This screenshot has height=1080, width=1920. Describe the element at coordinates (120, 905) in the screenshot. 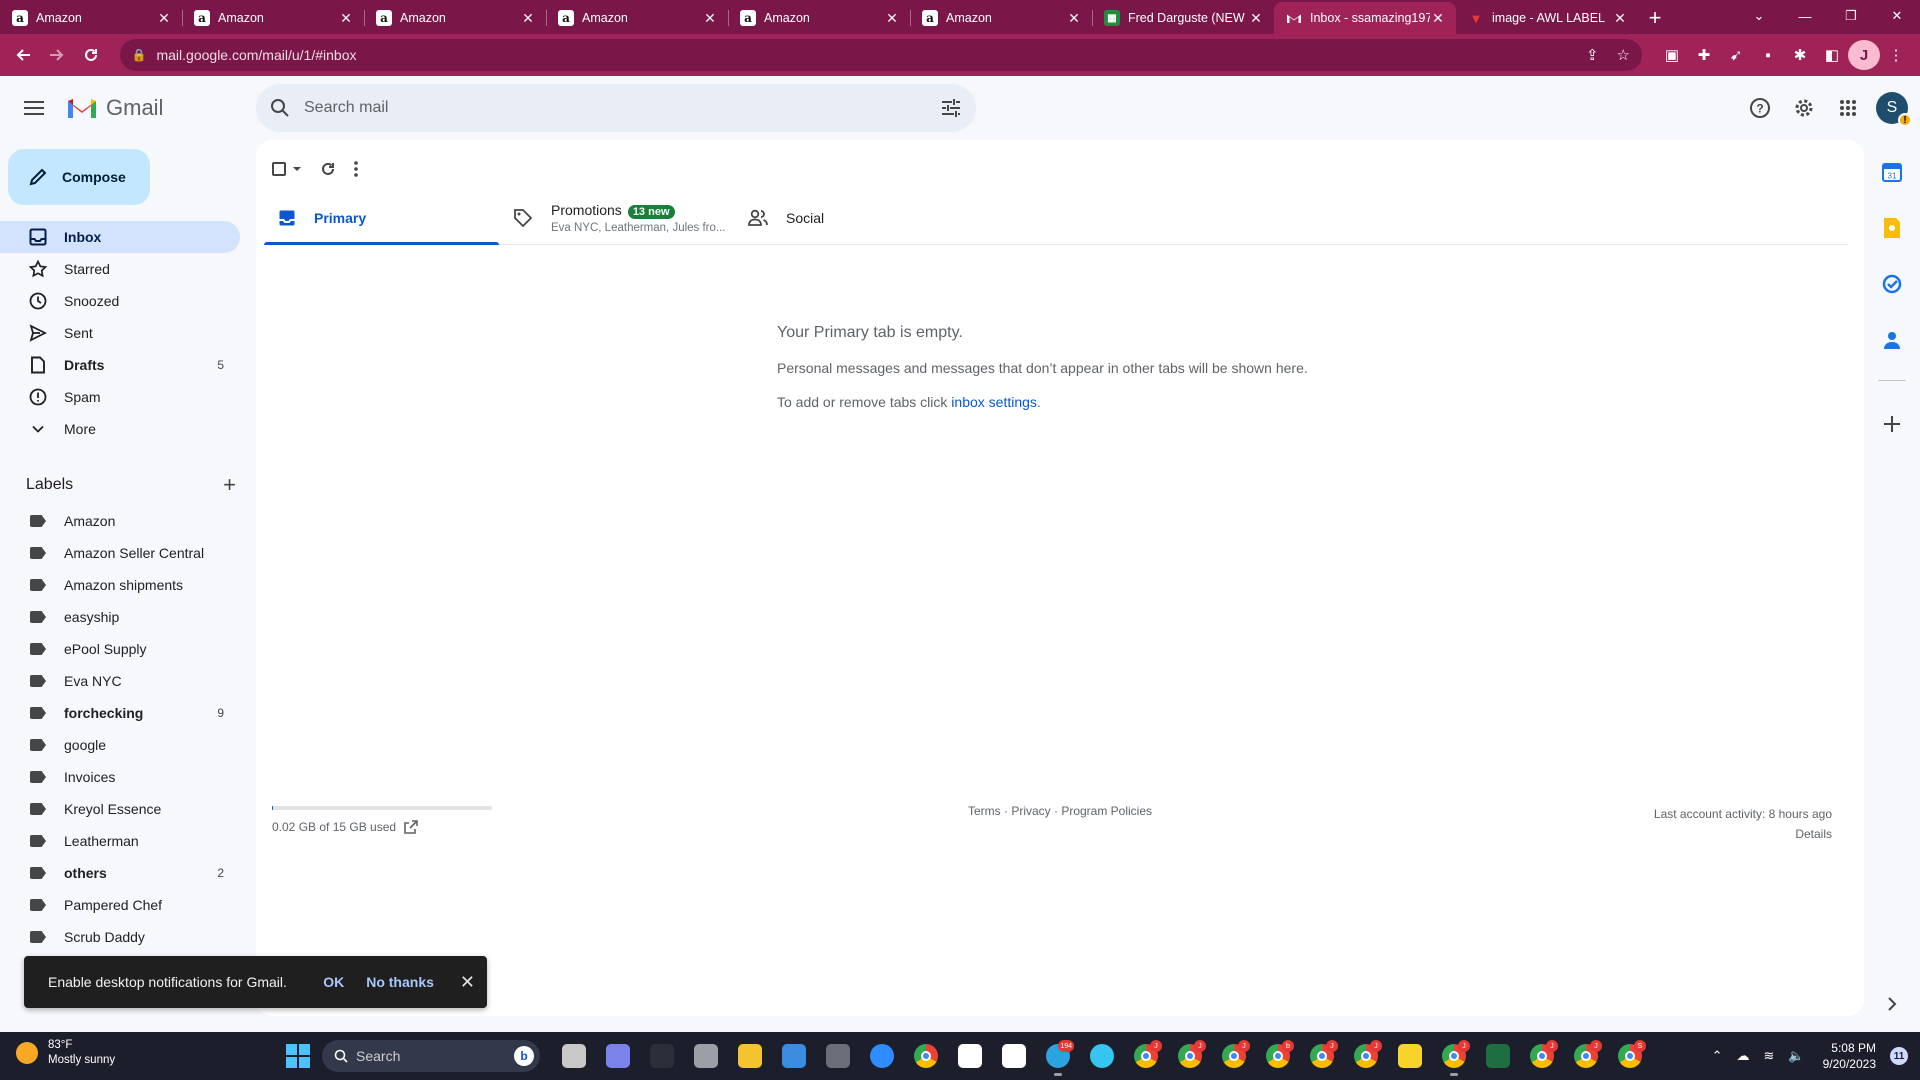

I see `label-item: Pampered Chef` at that location.